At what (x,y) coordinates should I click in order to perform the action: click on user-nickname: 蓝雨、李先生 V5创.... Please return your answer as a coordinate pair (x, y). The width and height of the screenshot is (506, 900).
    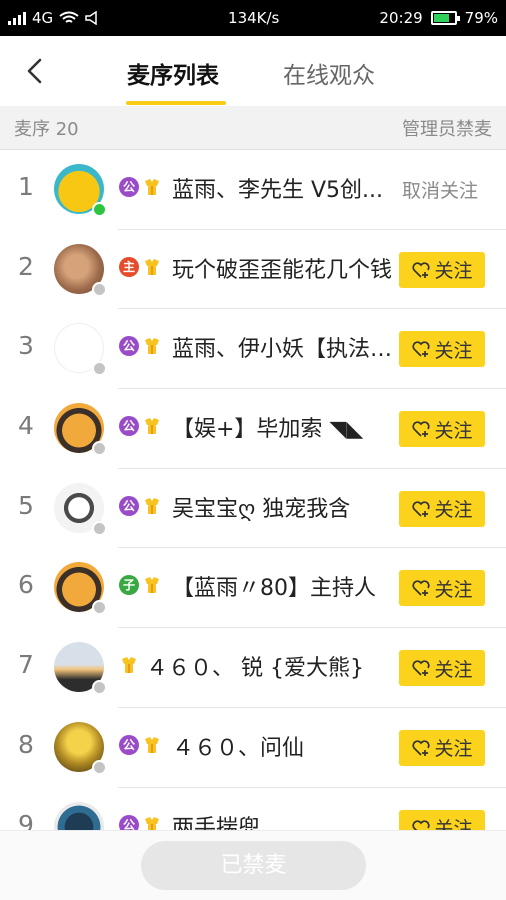
    Looking at the image, I should click on (278, 190).